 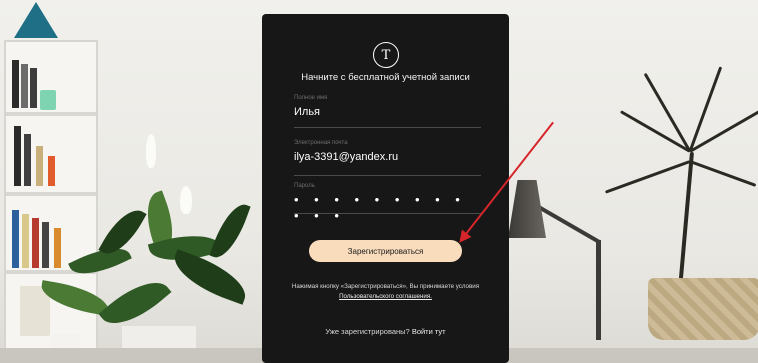 What do you see at coordinates (51, 201) in the screenshot?
I see `bookshelf` at bounding box center [51, 201].